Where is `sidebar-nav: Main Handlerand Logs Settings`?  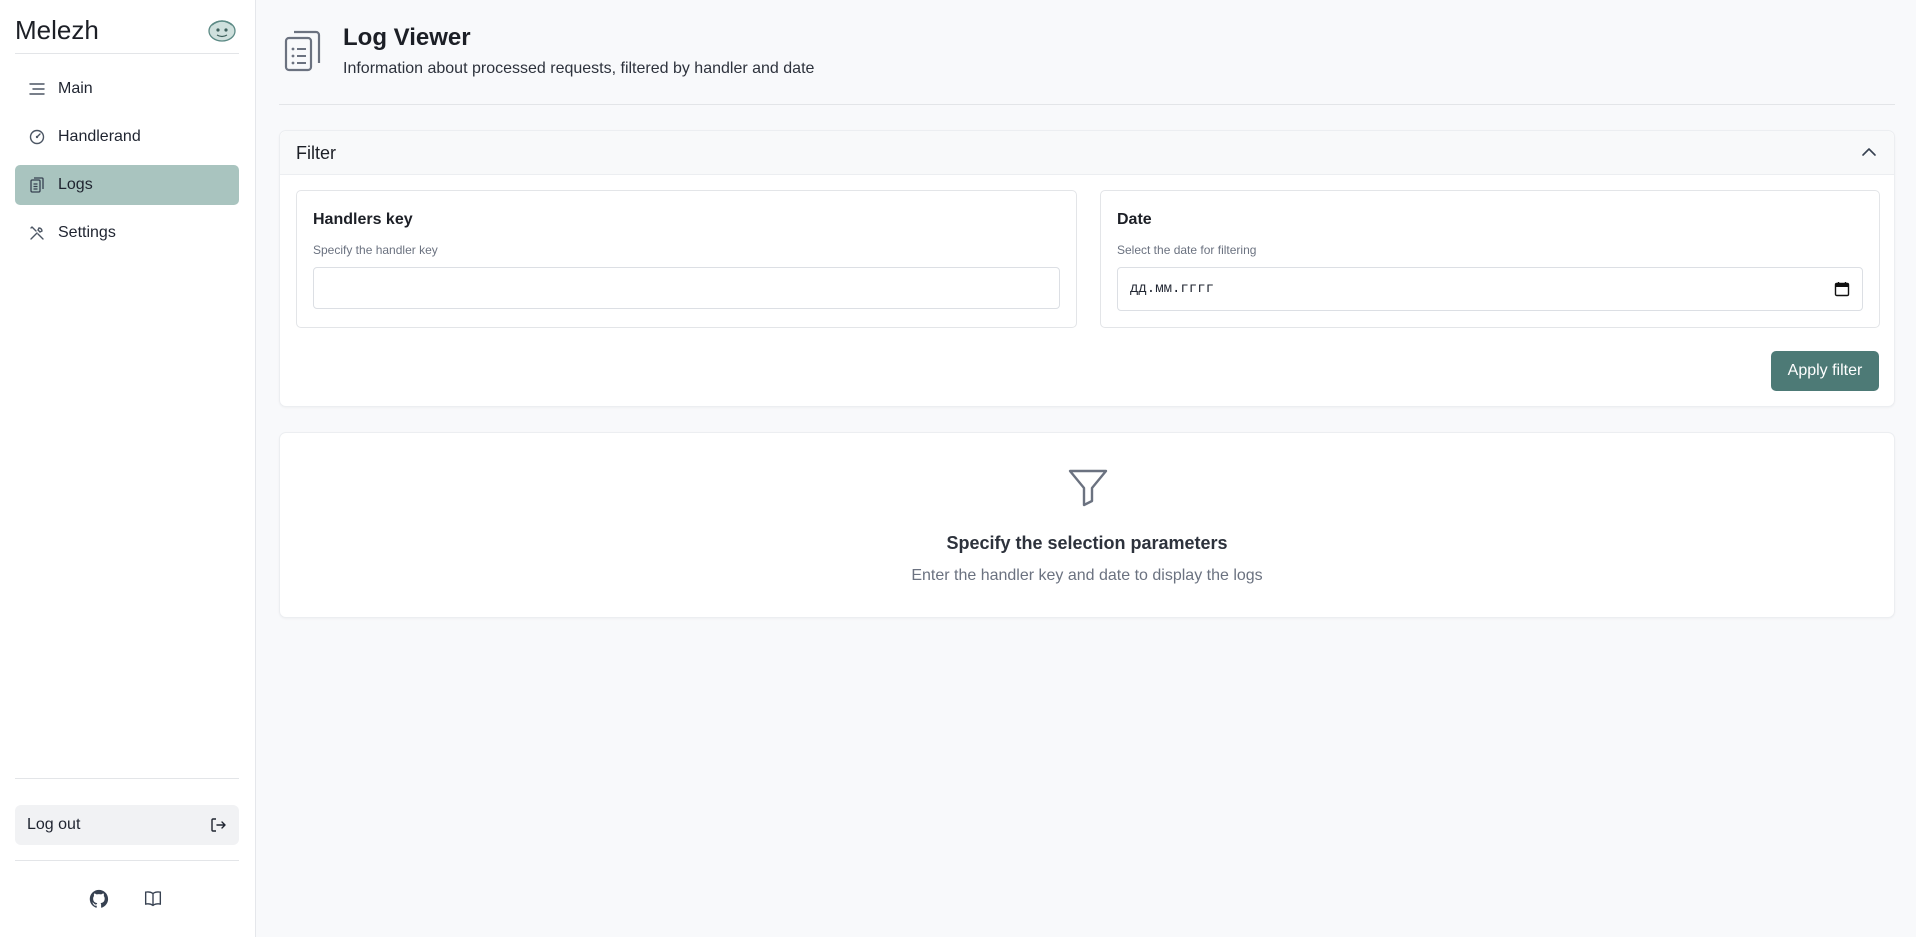 sidebar-nav: Main Handlerand Logs Settings is located at coordinates (127, 165).